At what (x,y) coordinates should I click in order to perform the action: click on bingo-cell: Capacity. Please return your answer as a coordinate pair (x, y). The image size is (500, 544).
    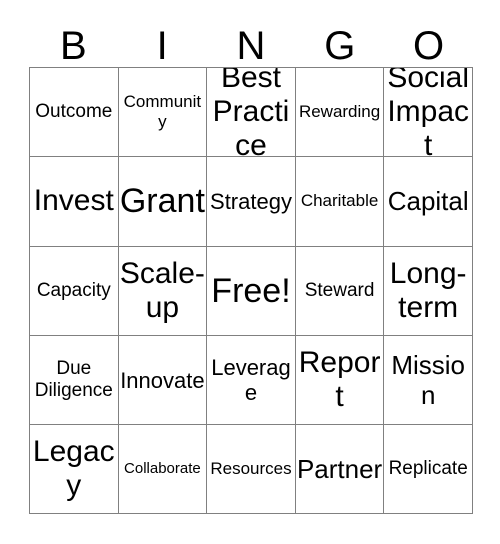
    Looking at the image, I should click on (74, 291).